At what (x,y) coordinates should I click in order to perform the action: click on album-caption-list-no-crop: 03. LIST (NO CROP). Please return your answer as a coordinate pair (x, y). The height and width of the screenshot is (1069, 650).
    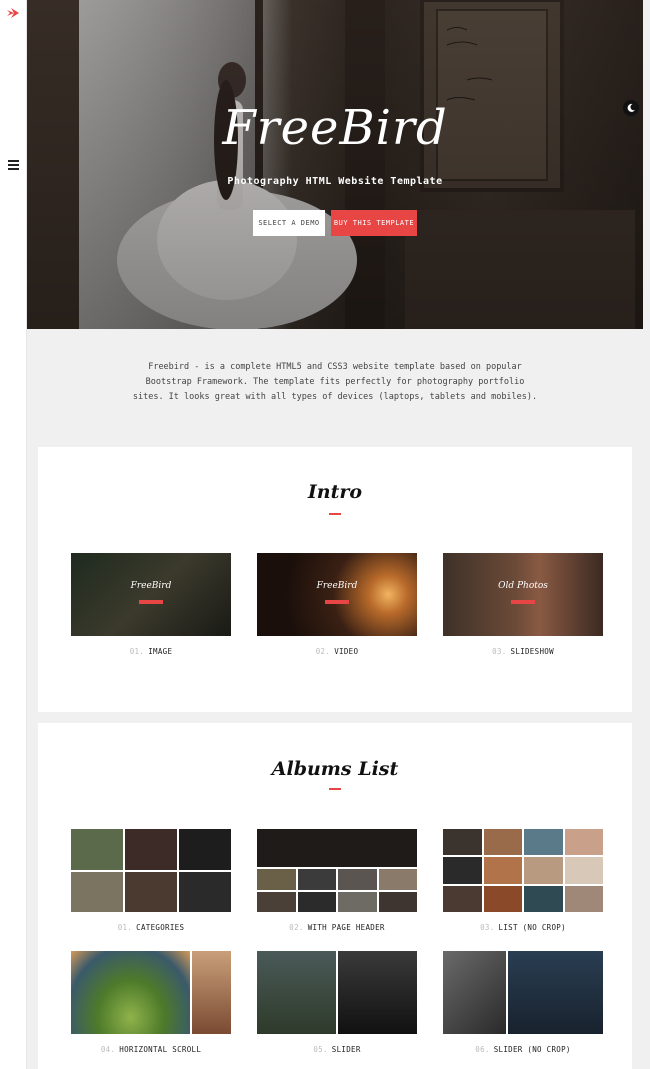
    Looking at the image, I should click on (523, 927).